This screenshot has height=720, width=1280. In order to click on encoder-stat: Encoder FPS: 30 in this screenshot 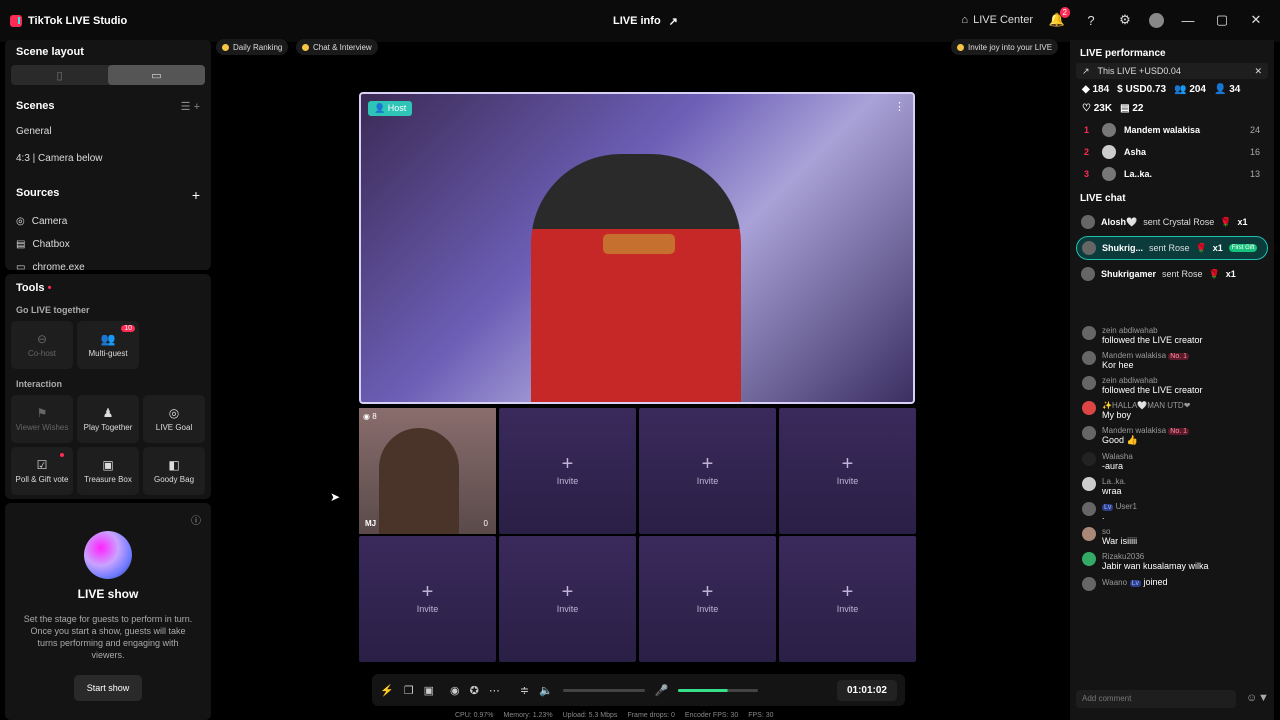, I will do `click(711, 715)`.